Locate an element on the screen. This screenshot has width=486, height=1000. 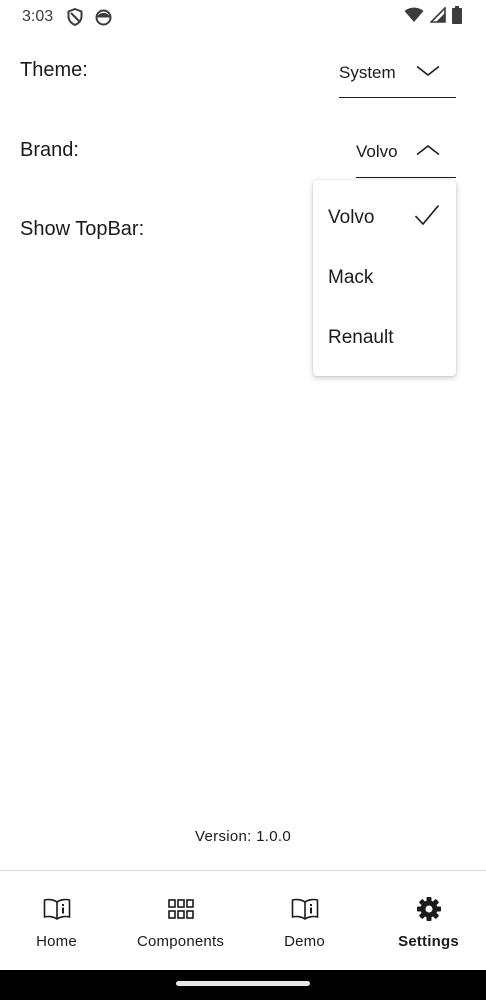
nav-label-settings: Settings is located at coordinates (428, 941).